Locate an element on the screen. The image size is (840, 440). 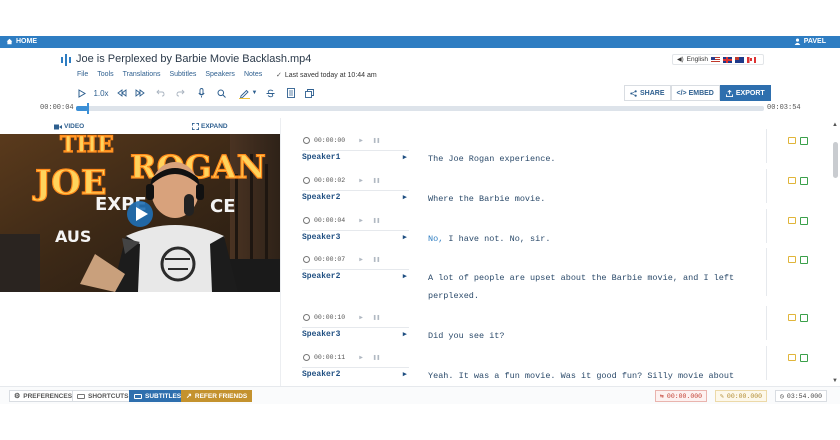
segment-text: Did you see it? is located at coordinates (593, 336).